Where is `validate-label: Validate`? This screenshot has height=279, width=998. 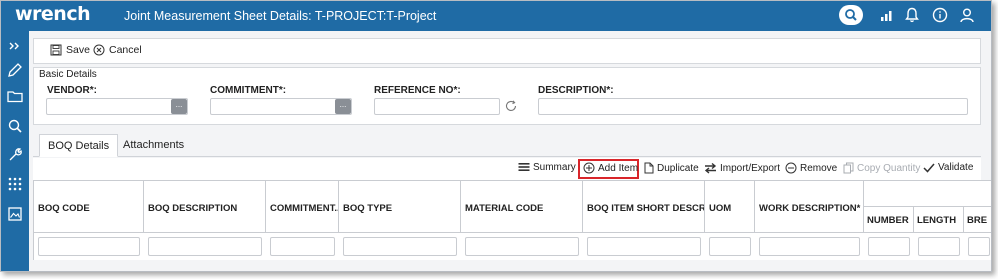 validate-label: Validate is located at coordinates (956, 167).